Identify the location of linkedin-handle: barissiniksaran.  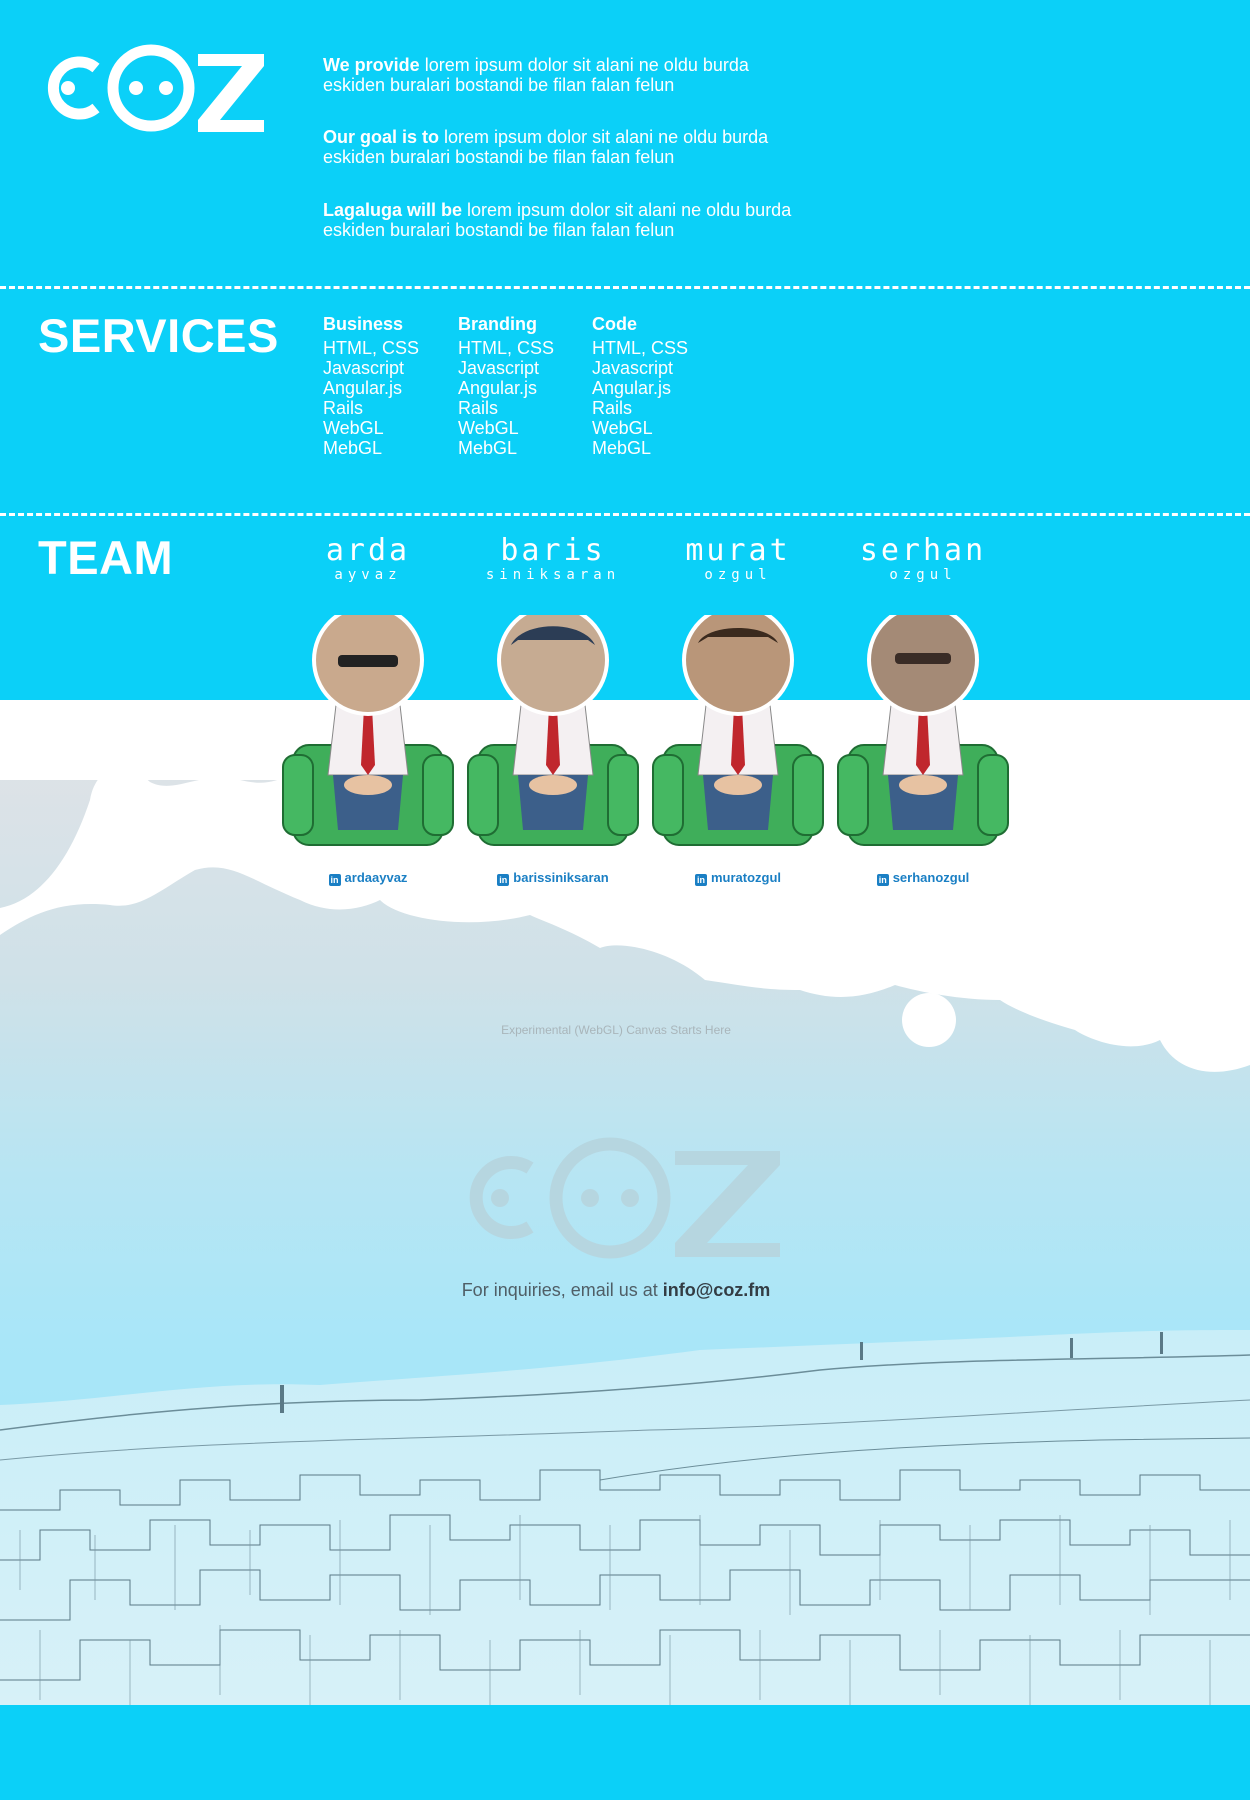
(561, 877).